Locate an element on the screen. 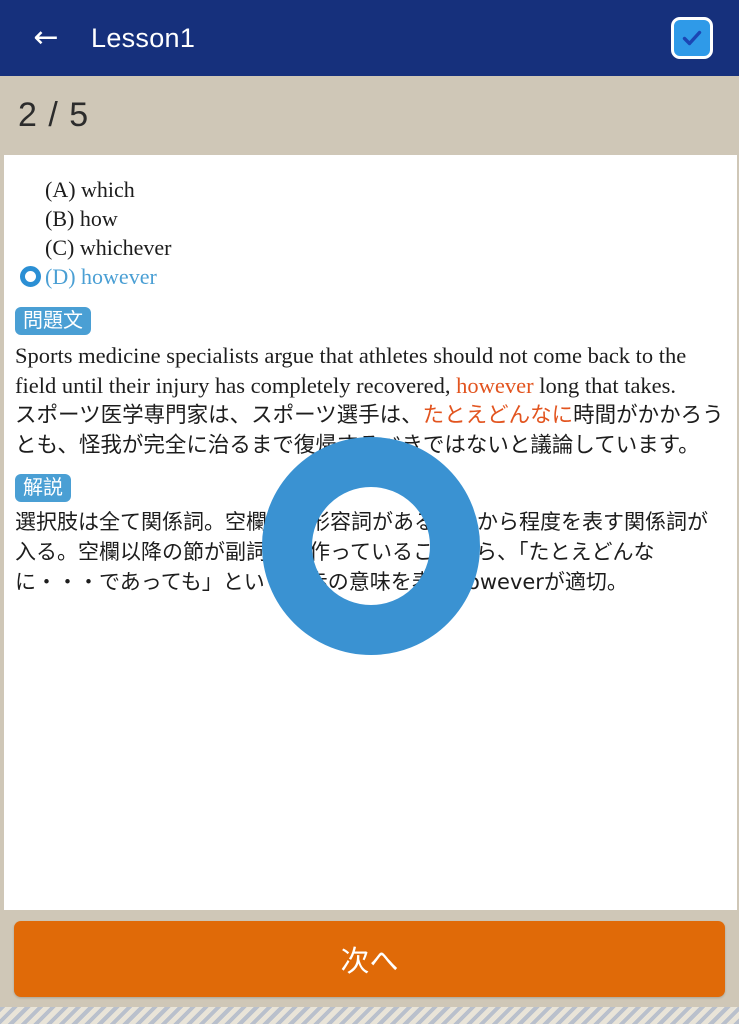 This screenshot has width=739, height=1024. choice-label-d: (D) however is located at coordinates (101, 276).